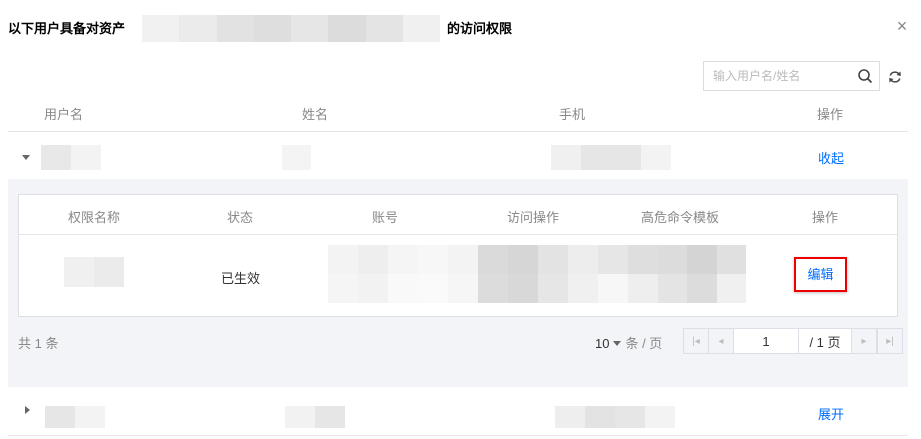 This screenshot has height=439, width=921. I want to click on permission-name-redacted, so click(94, 272).